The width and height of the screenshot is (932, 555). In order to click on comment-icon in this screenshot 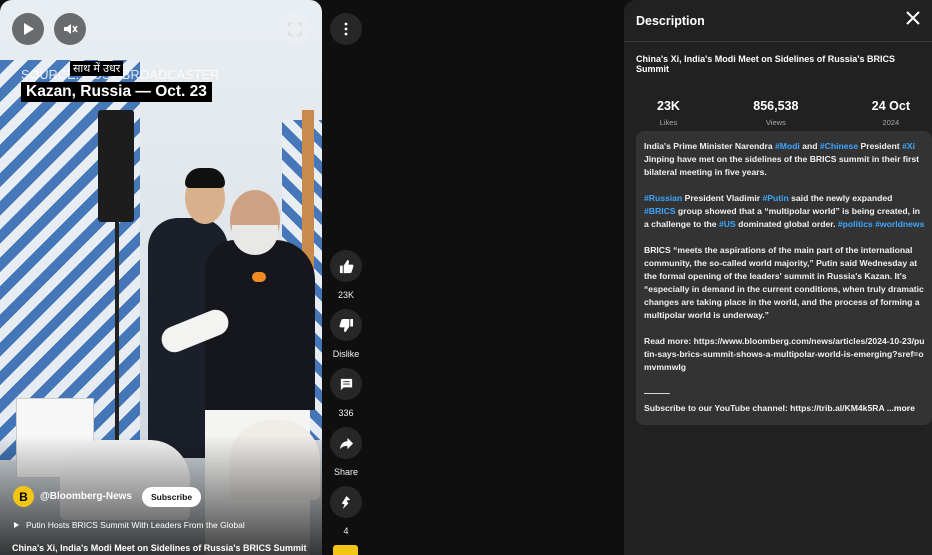, I will do `click(346, 384)`.